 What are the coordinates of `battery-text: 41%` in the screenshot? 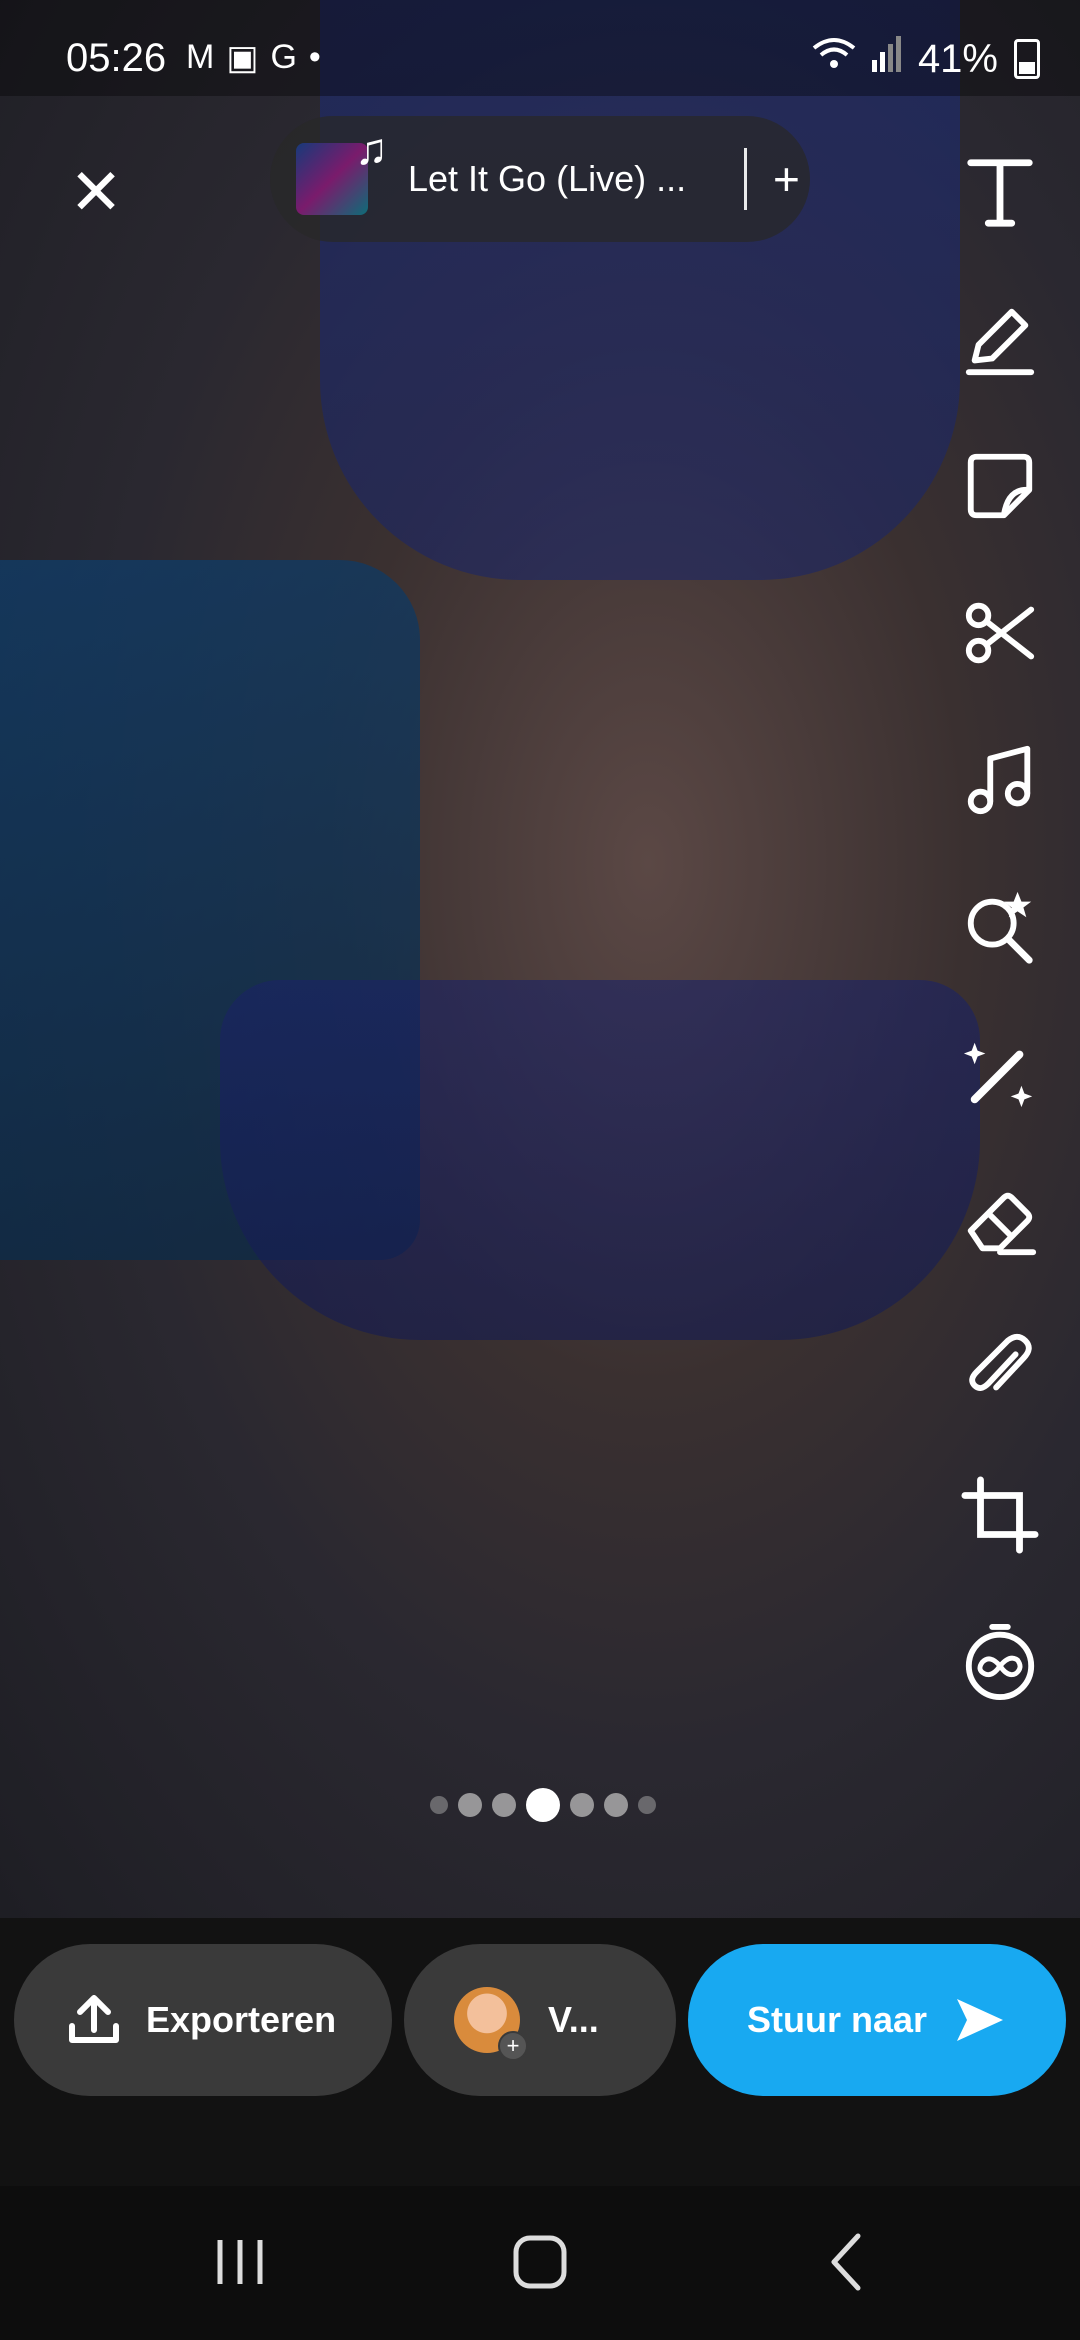 It's located at (957, 58).